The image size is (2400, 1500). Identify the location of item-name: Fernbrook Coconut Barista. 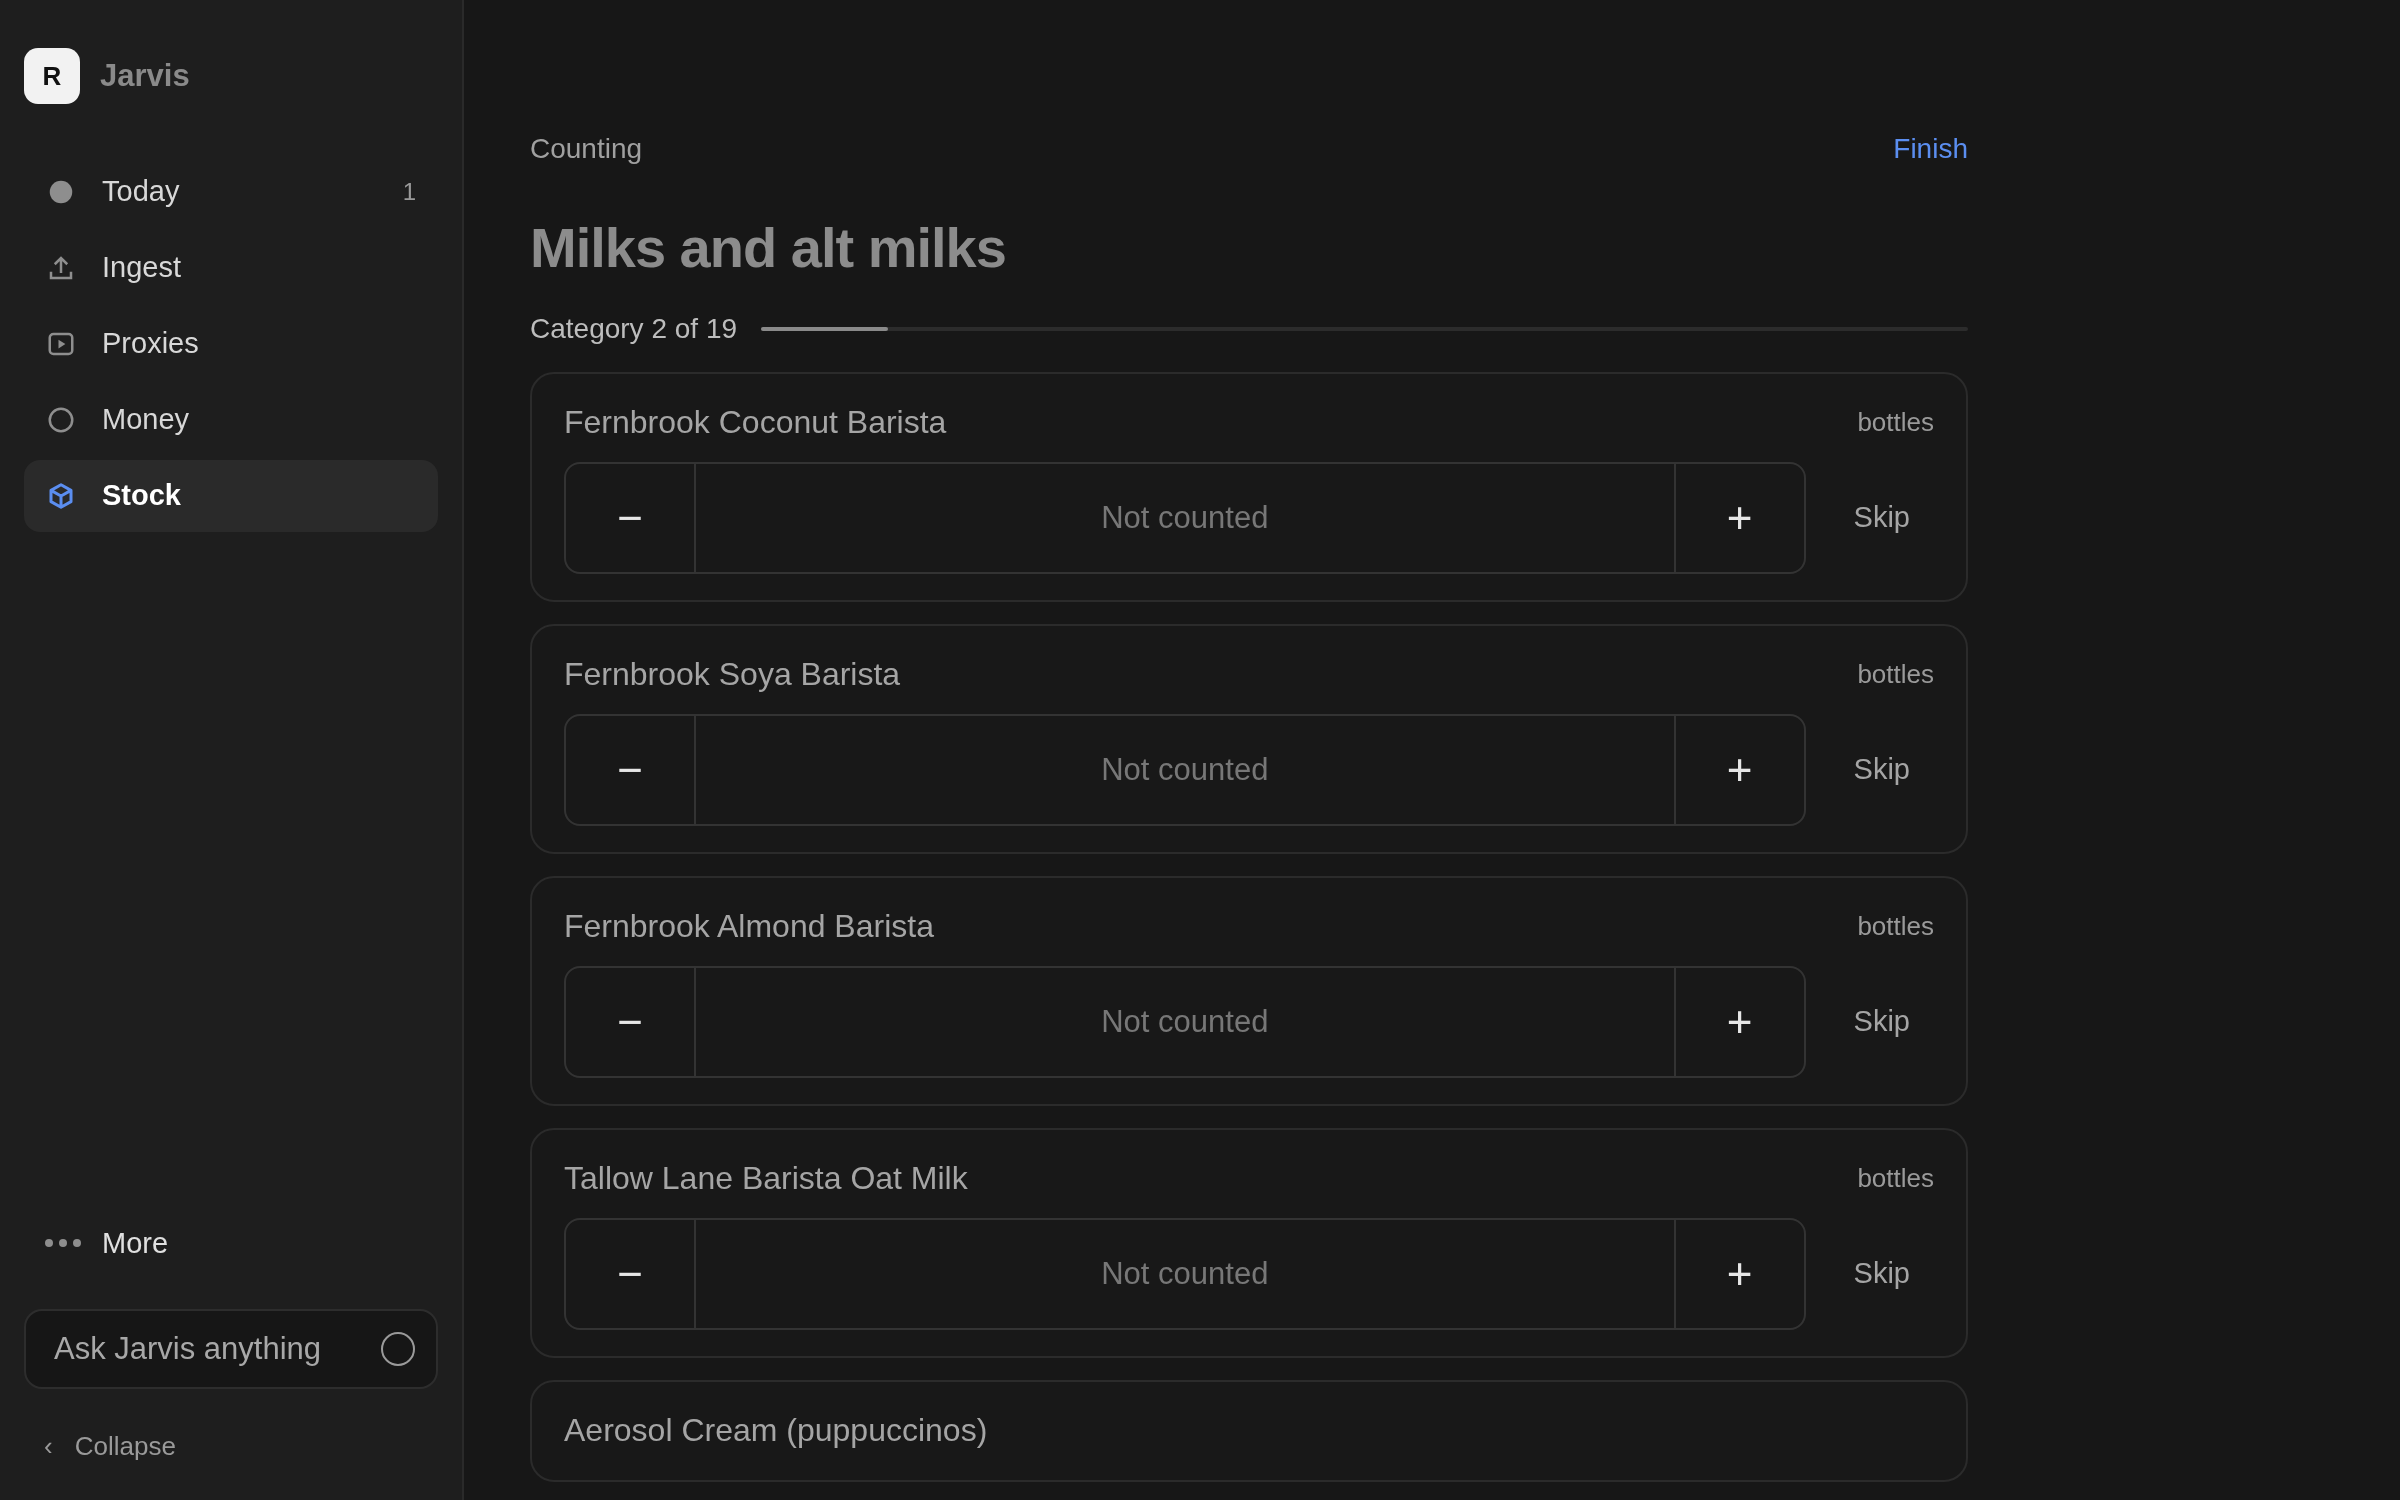
(755, 422).